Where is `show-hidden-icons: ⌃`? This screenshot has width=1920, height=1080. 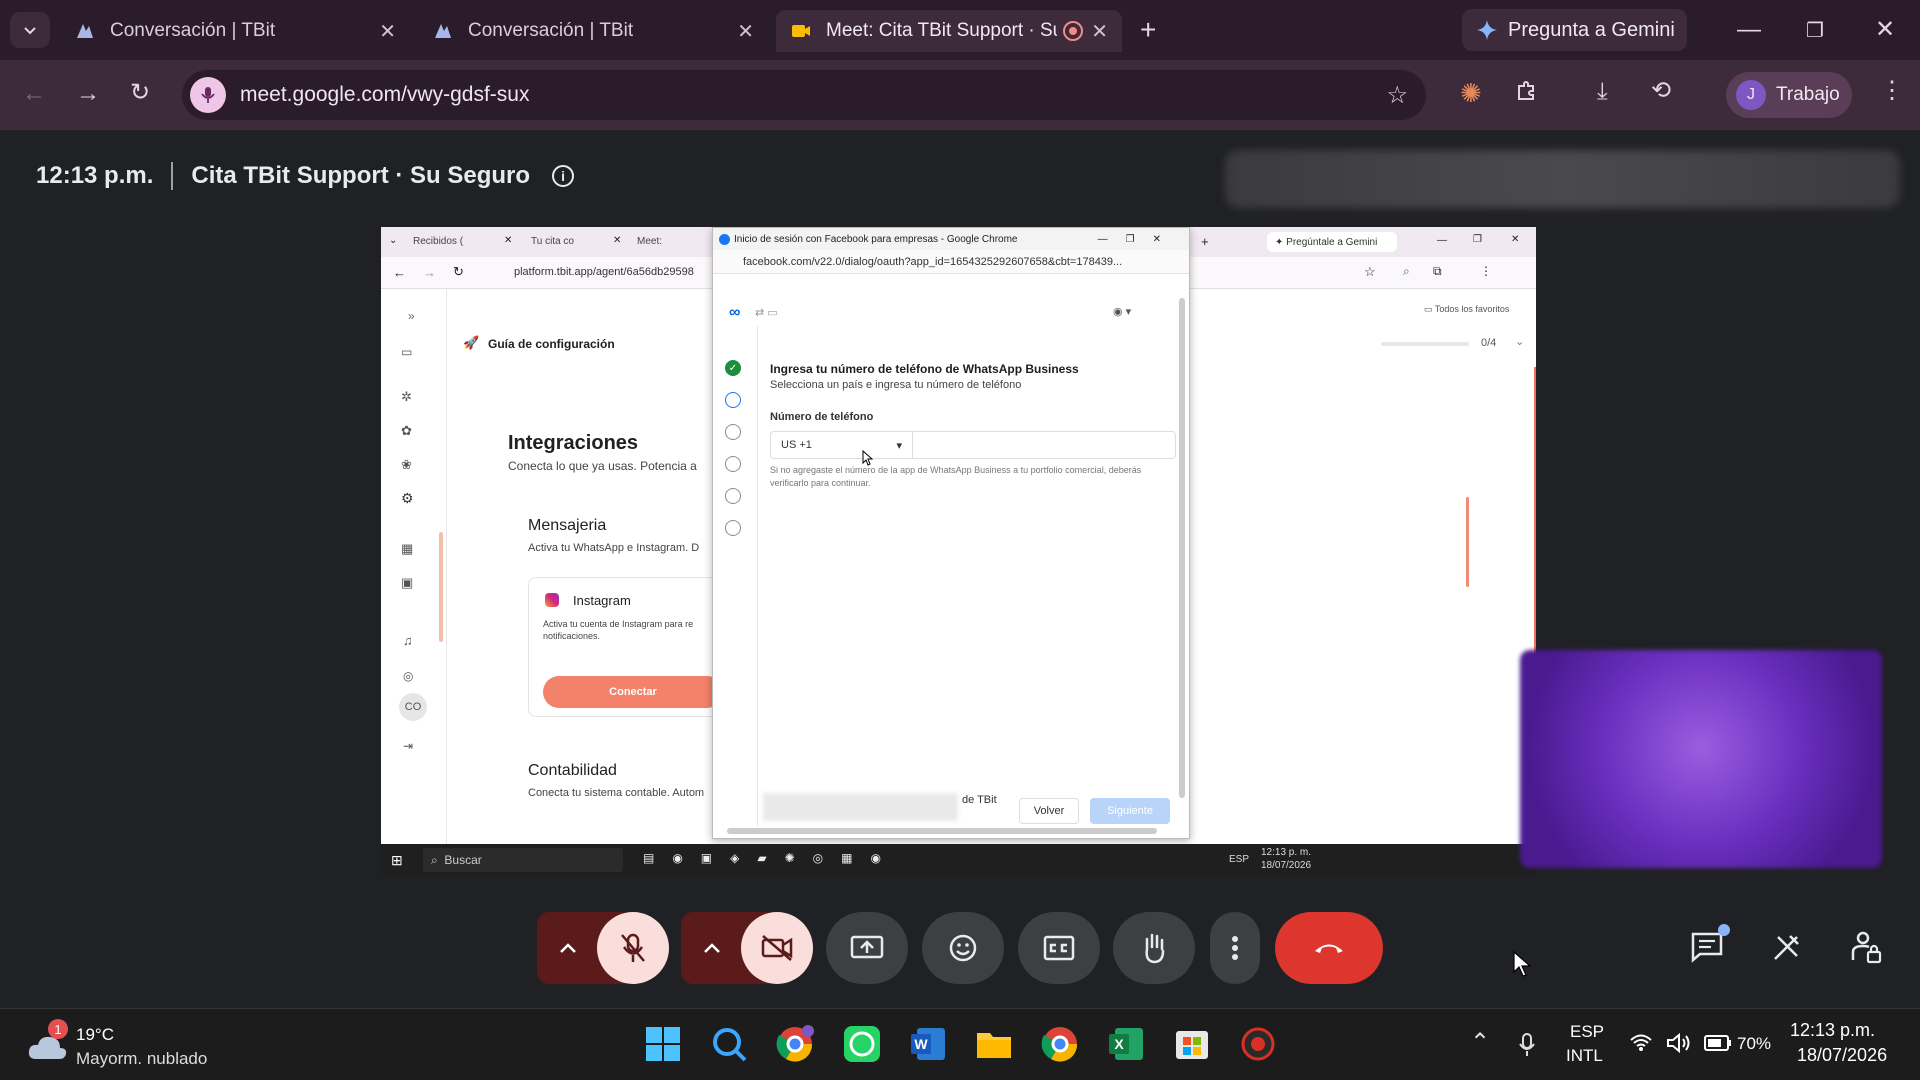
show-hidden-icons: ⌃ is located at coordinates (1480, 1042).